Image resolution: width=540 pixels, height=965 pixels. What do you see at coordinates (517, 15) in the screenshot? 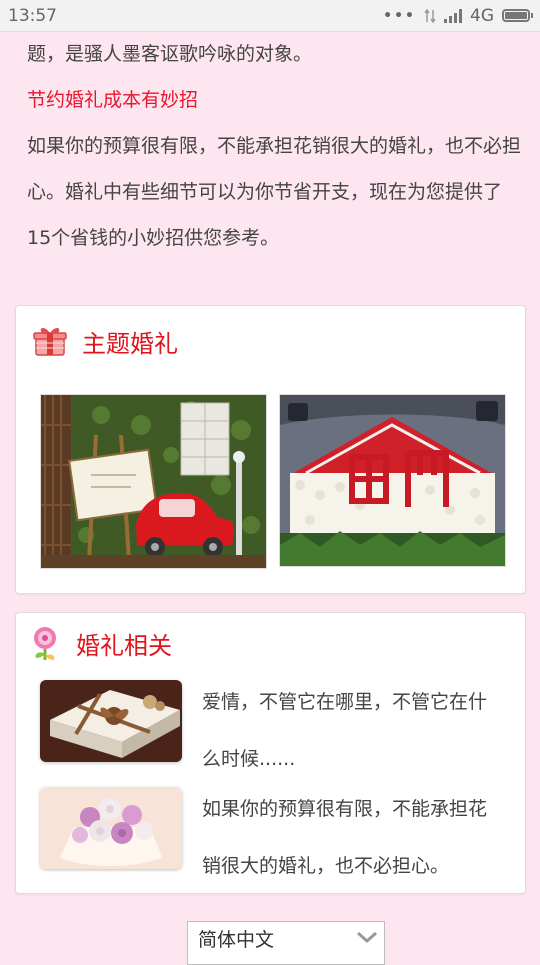
I see `battery-icon` at bounding box center [517, 15].